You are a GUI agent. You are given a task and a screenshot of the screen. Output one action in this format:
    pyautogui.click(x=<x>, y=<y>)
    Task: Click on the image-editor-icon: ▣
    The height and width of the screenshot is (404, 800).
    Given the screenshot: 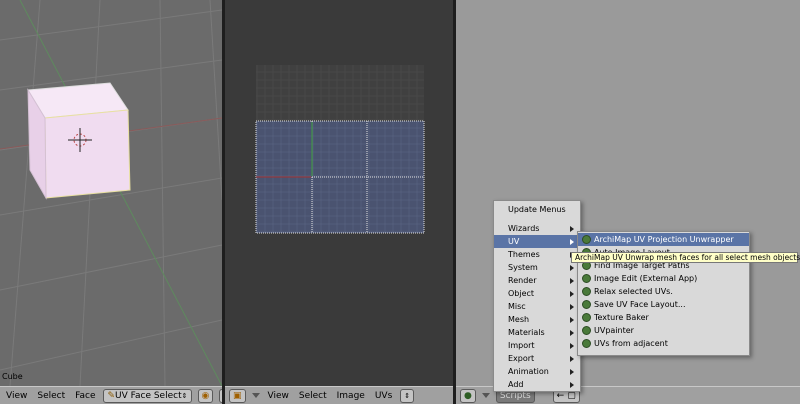 What is the action you would take?
    pyautogui.click(x=237, y=395)
    